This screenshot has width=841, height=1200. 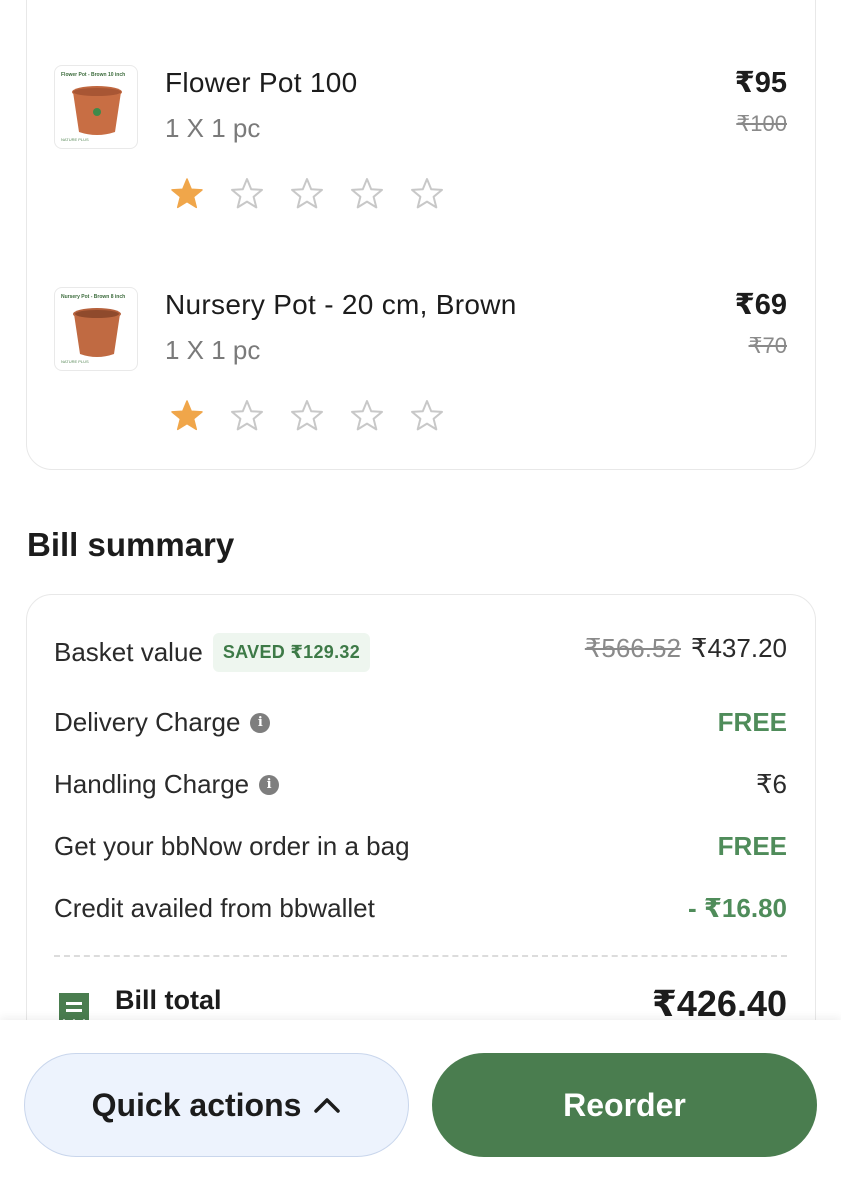 I want to click on item-mrp: ₹70, so click(x=767, y=345).